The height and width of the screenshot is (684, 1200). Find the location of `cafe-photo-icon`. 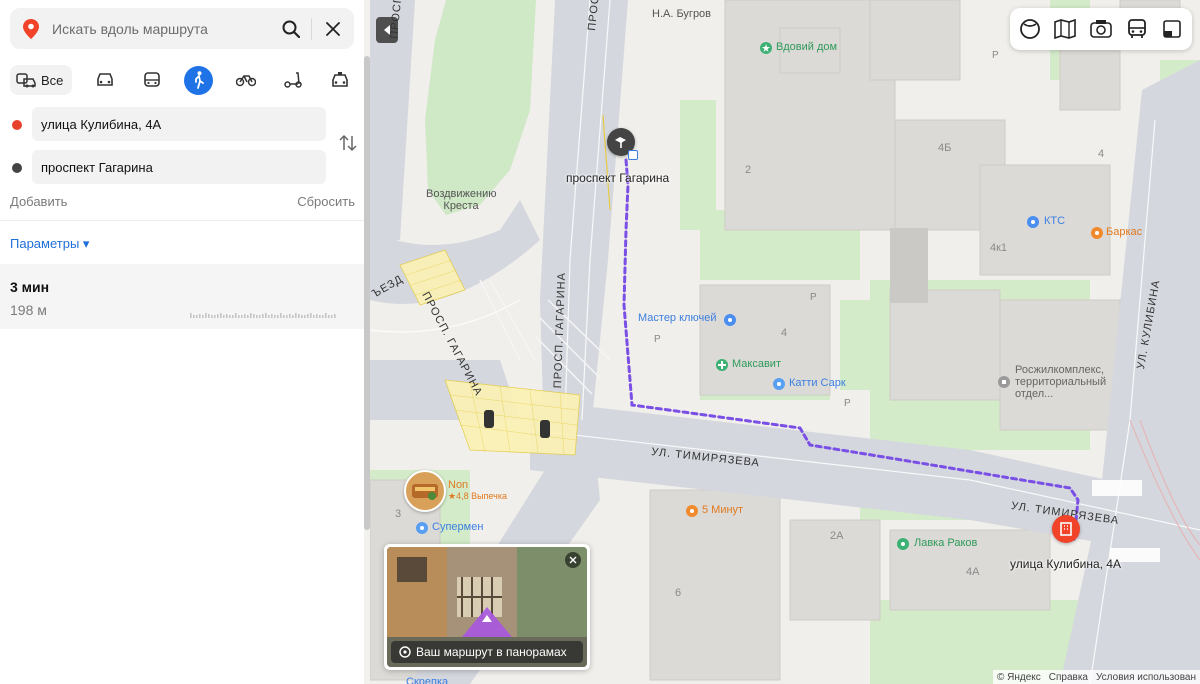

cafe-photo-icon is located at coordinates (425, 491).